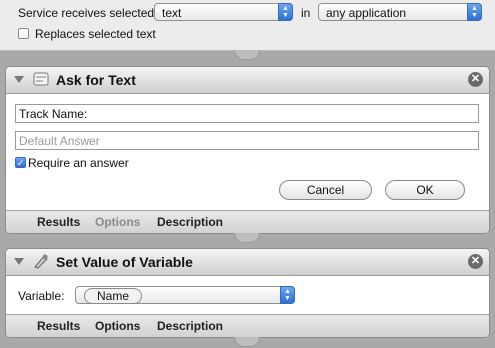 This screenshot has height=348, width=495. What do you see at coordinates (95, 34) in the screenshot?
I see `replaces-selected-label: Replaces selected text` at bounding box center [95, 34].